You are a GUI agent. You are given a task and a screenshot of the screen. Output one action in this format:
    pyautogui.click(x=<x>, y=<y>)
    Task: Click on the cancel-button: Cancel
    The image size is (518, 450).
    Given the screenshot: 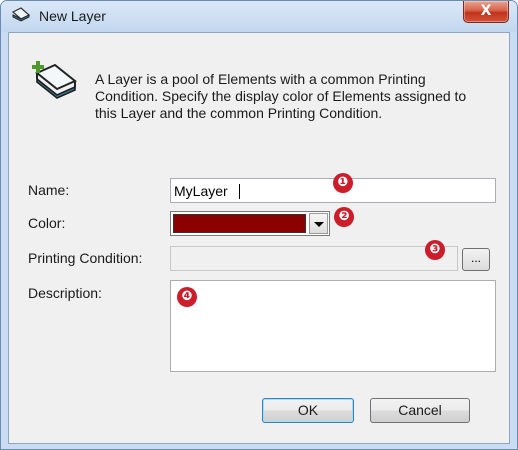 What is the action you would take?
    pyautogui.click(x=420, y=410)
    